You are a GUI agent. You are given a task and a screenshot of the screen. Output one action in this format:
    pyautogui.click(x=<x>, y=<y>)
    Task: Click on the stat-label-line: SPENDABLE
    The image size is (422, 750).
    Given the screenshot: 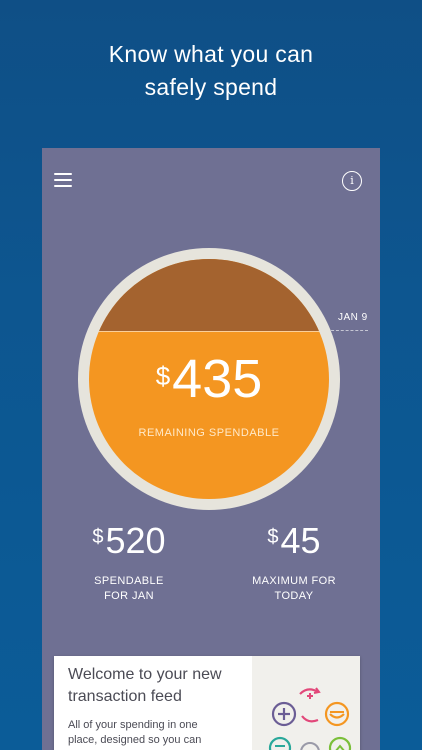 What is the action you would take?
    pyautogui.click(x=129, y=581)
    